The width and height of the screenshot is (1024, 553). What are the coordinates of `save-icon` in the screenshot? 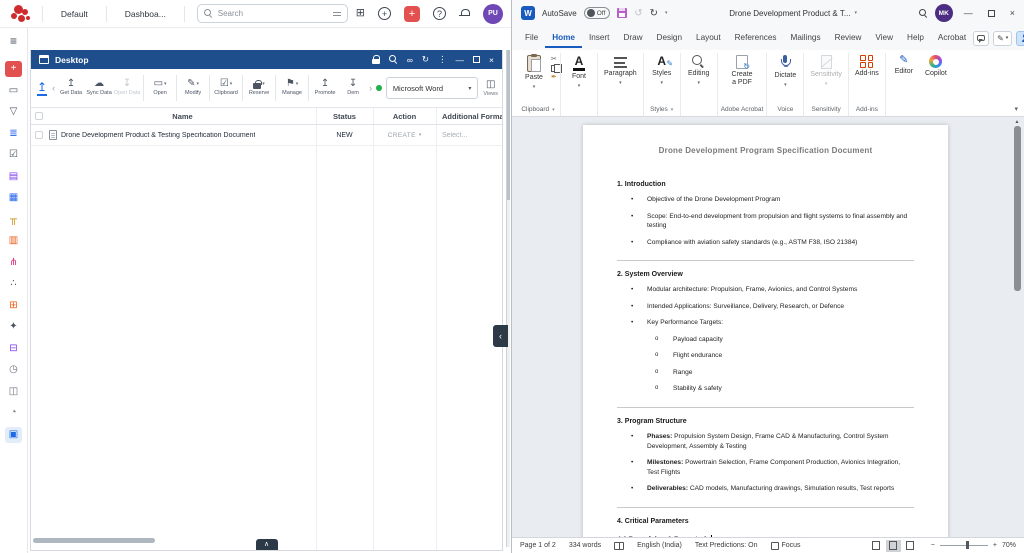 It's located at (622, 13).